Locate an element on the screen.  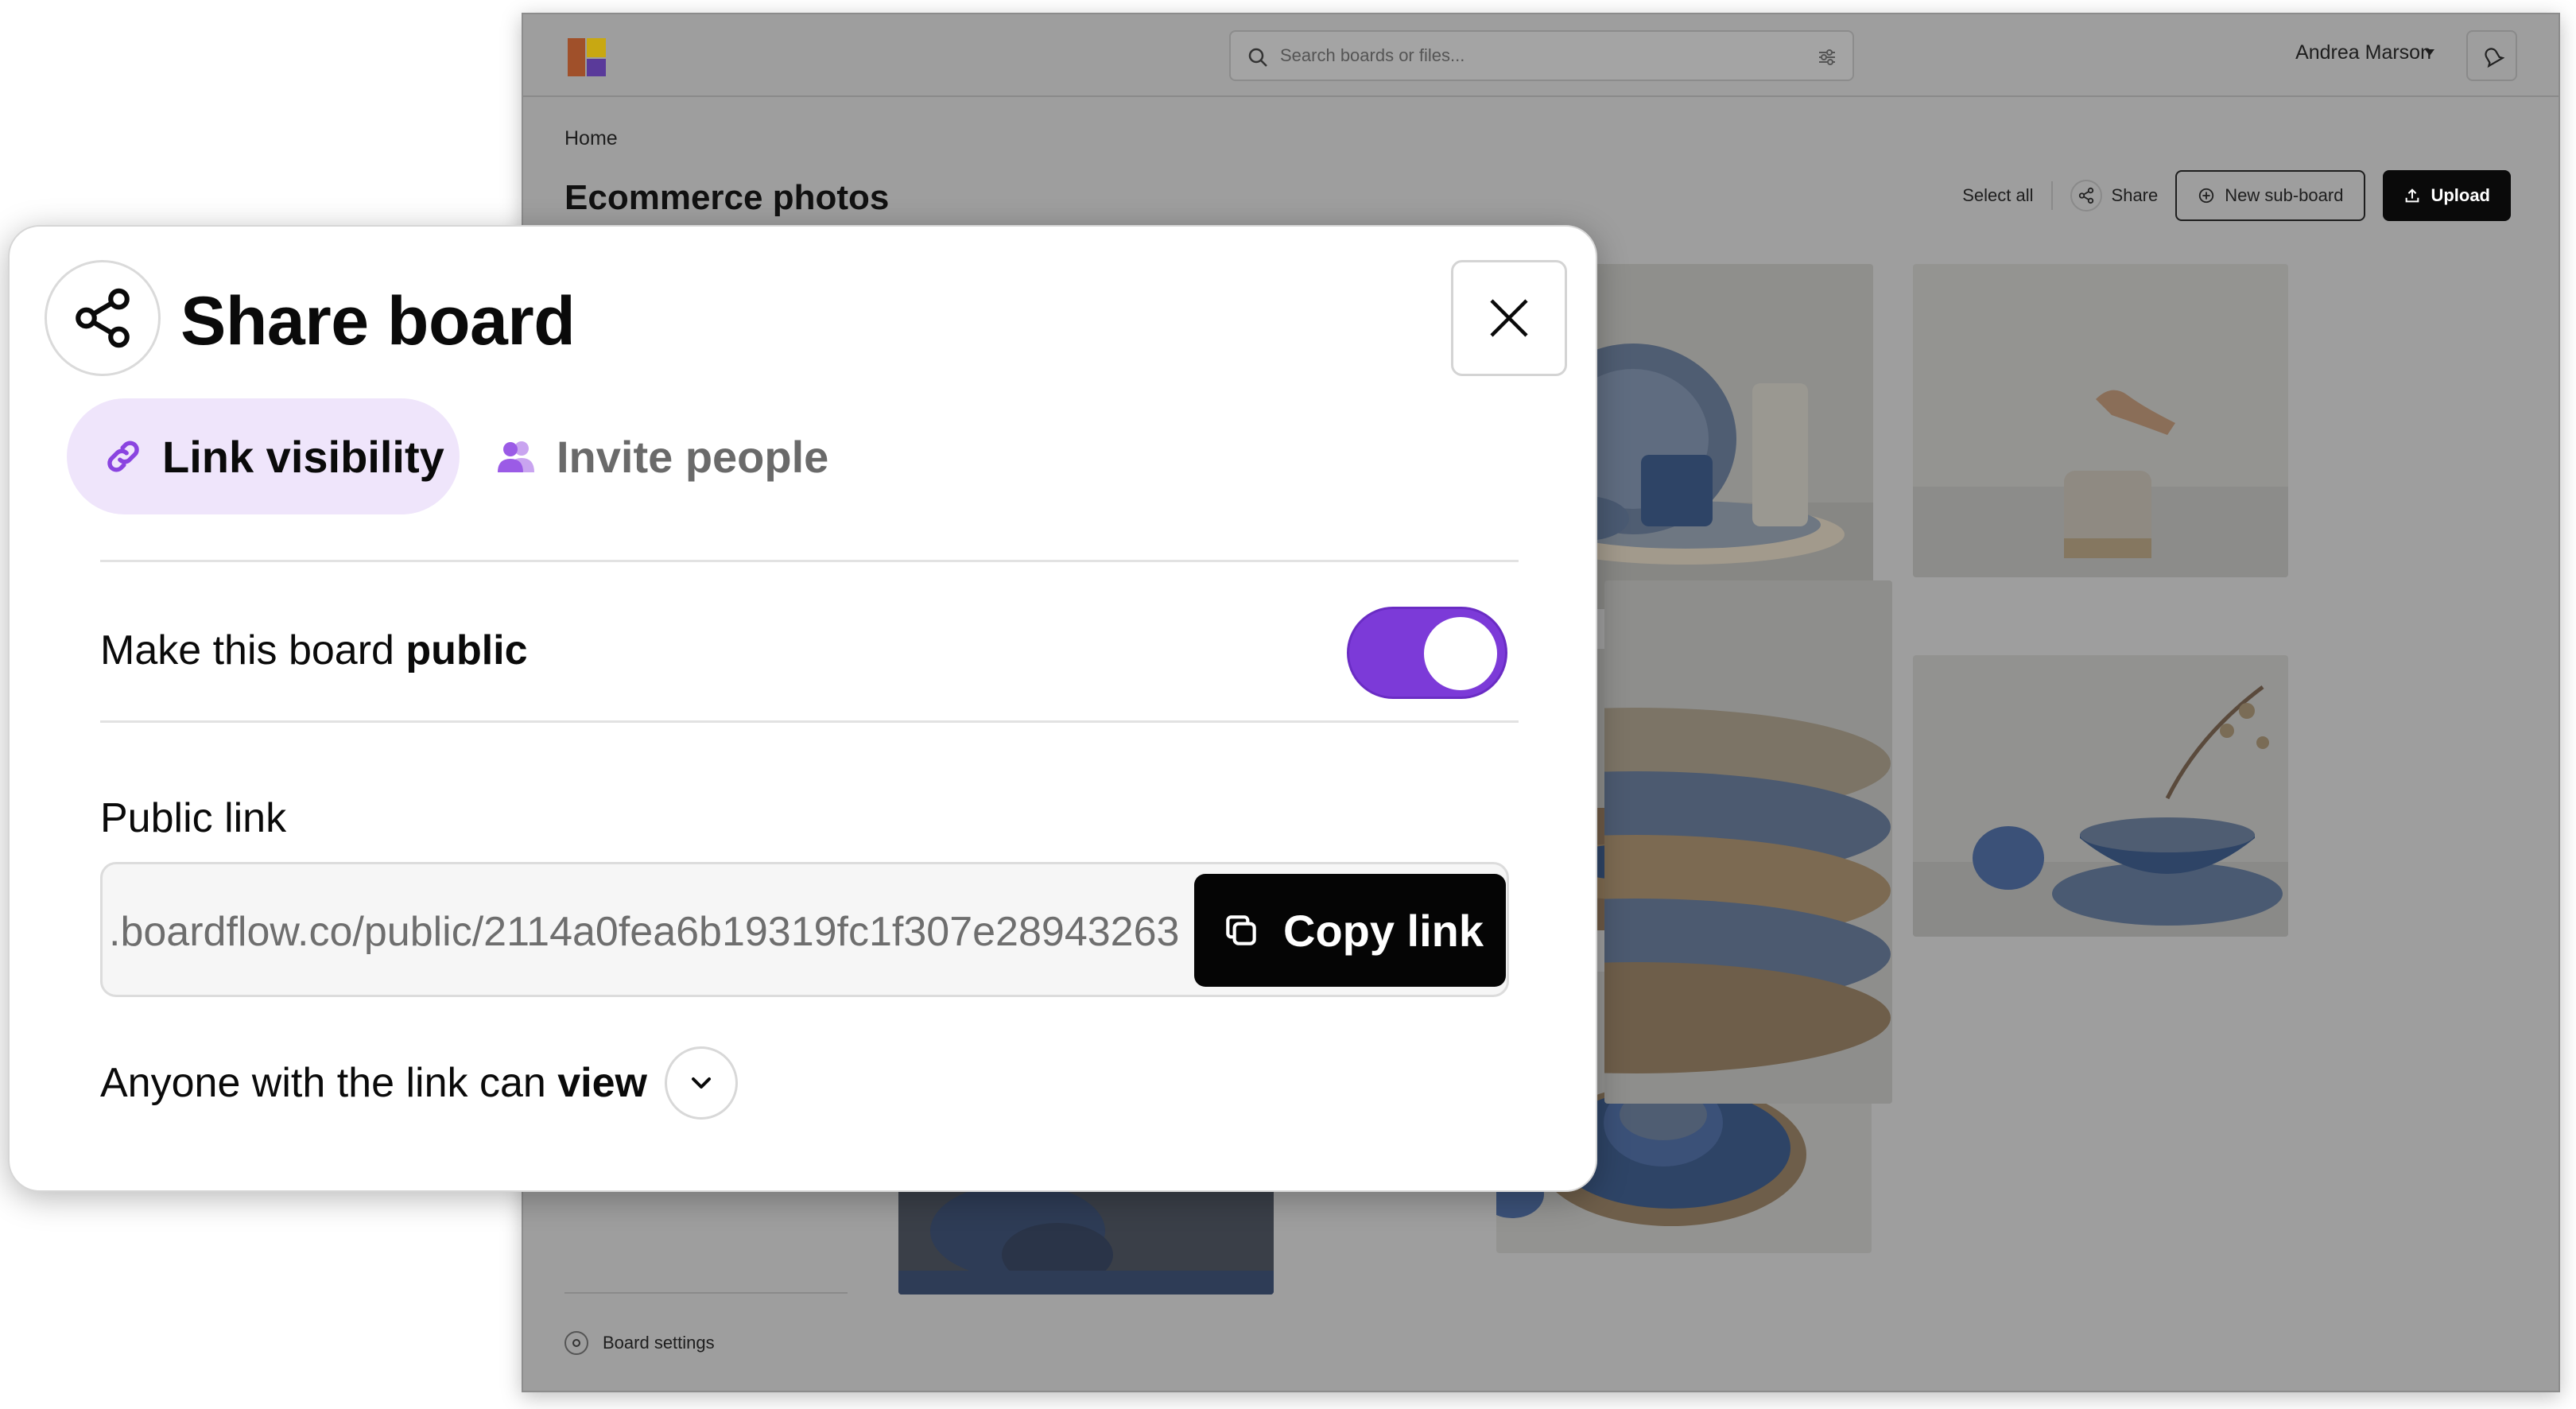
tab-invite-people-label: Invite people is located at coordinates (693, 456).